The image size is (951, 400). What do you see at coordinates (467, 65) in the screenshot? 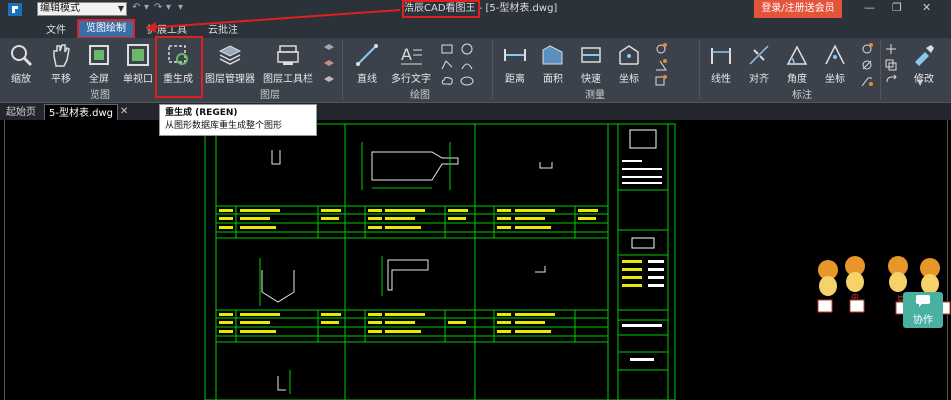
I see `arc-icon` at bounding box center [467, 65].